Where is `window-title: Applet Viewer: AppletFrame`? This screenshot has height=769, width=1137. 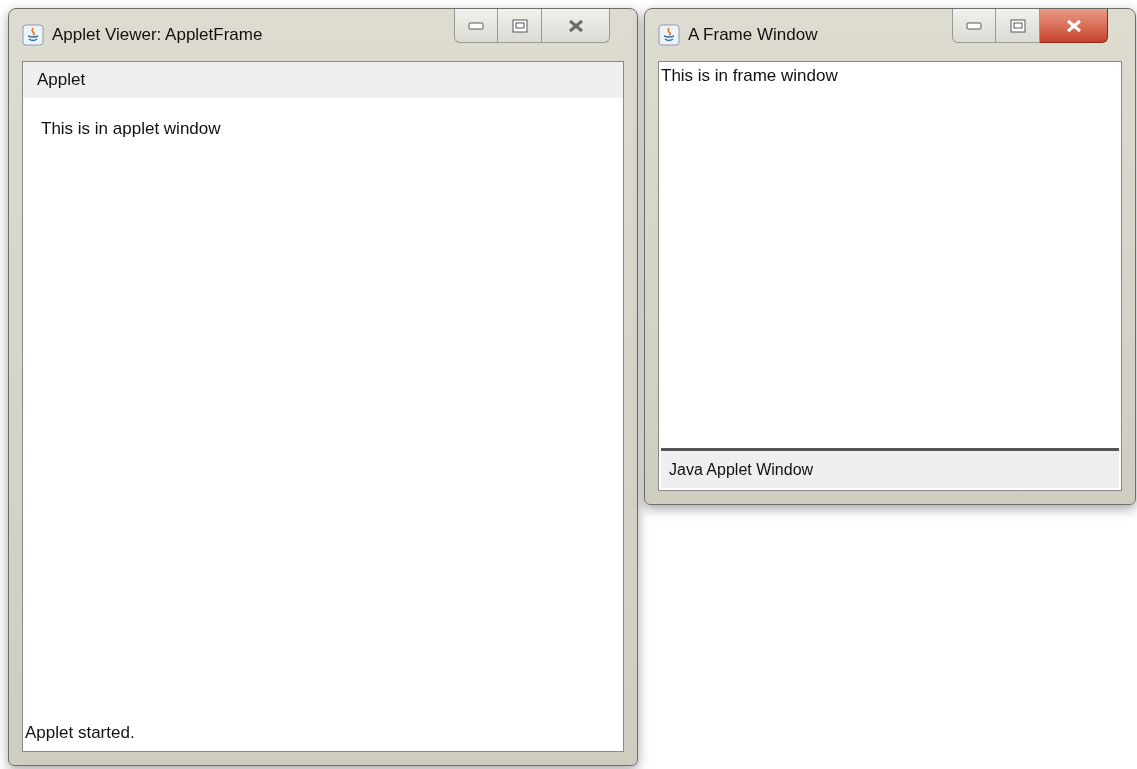
window-title: Applet Viewer: AppletFrame is located at coordinates (157, 35).